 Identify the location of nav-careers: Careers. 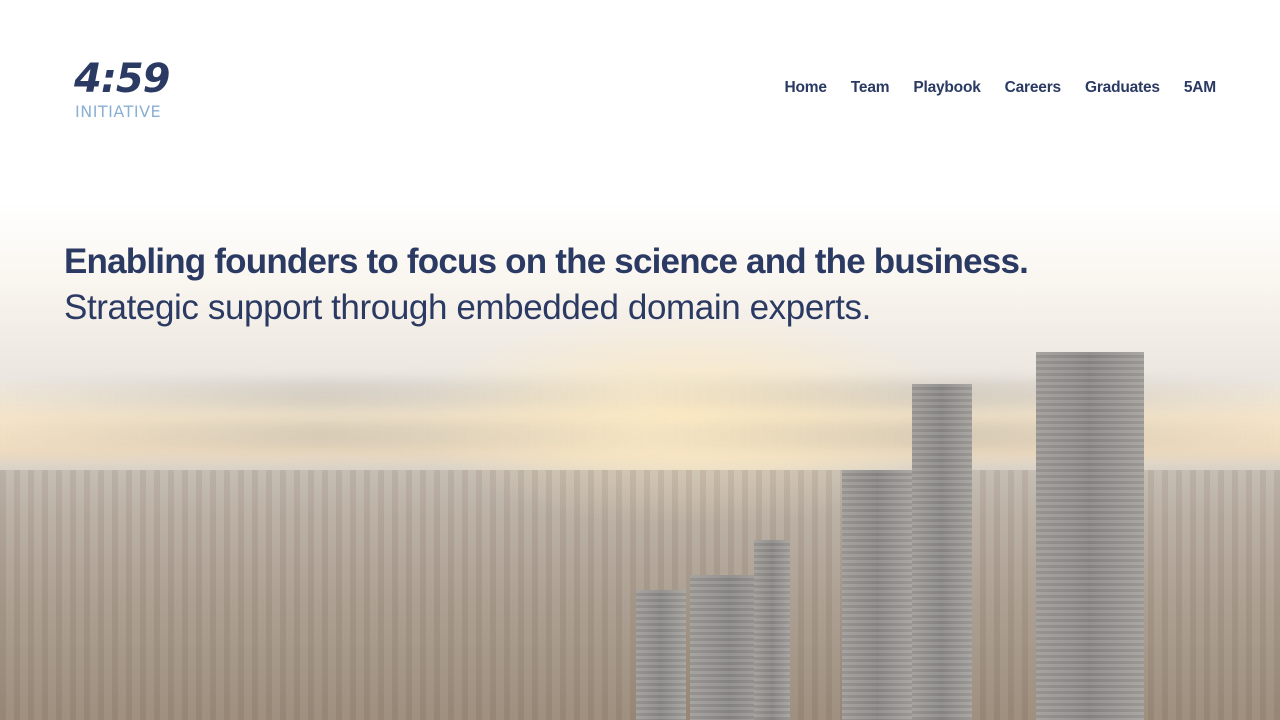
(1033, 88).